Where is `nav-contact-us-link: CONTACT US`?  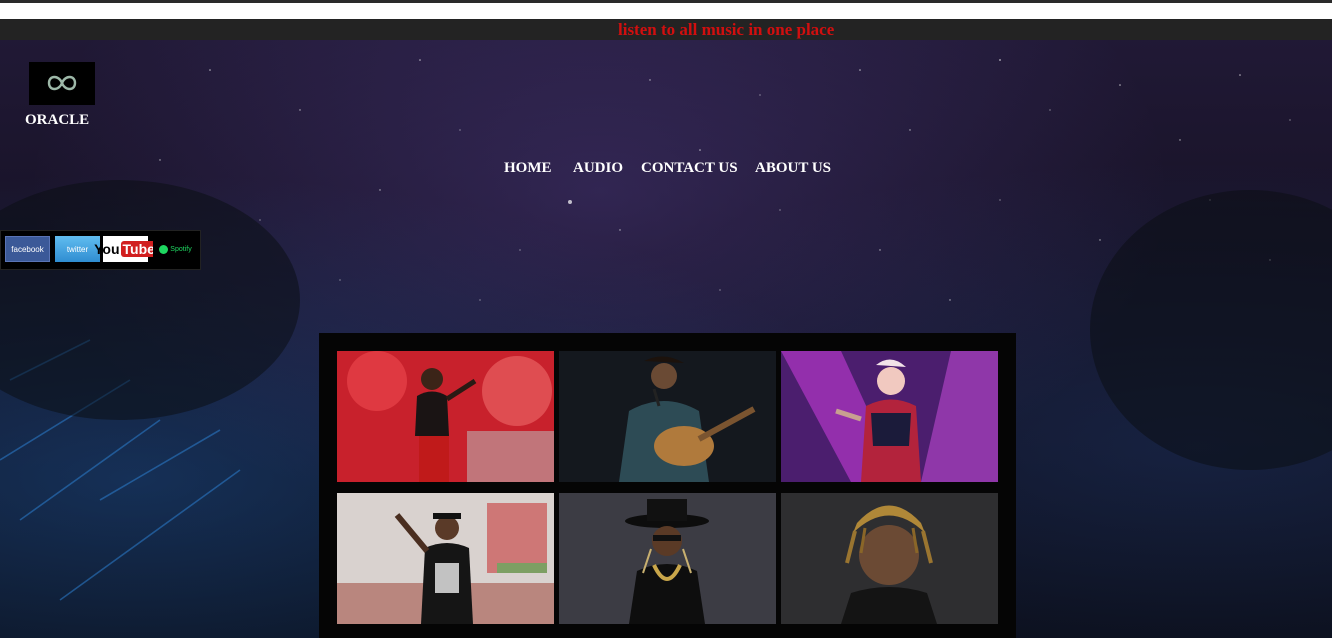
nav-contact-us-link: CONTACT US is located at coordinates (689, 168).